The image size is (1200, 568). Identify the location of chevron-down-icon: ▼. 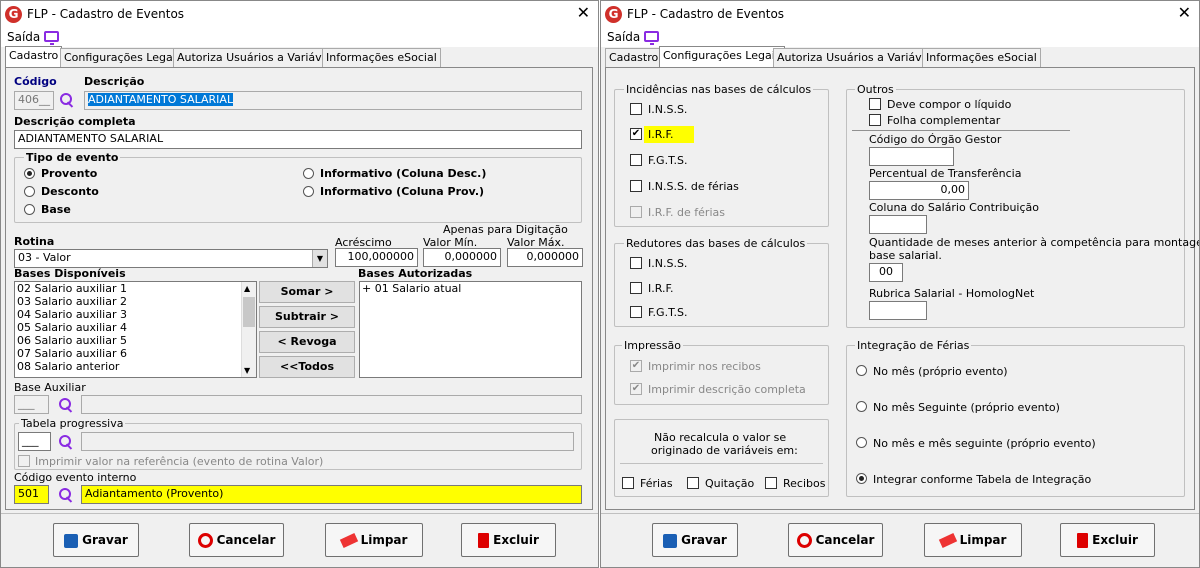
(319, 258).